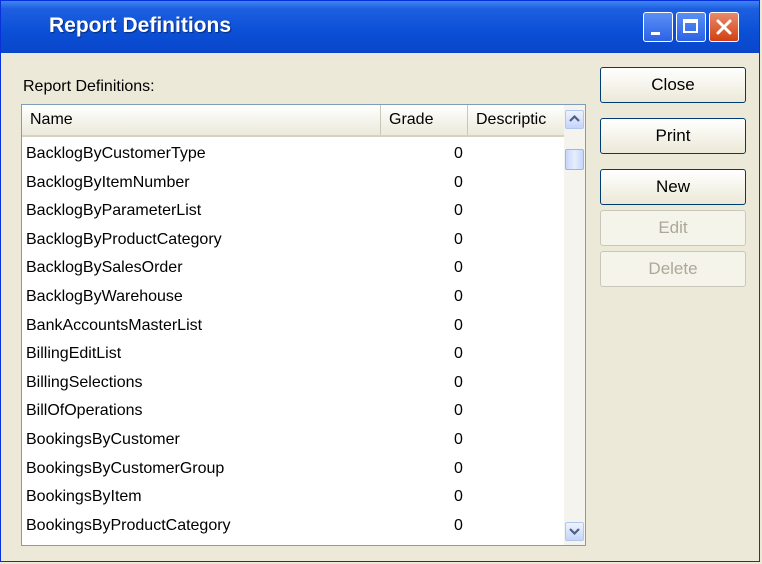 This screenshot has width=762, height=564. Describe the element at coordinates (292, 155) in the screenshot. I see `table-row: BacklogByCustomerType 0` at that location.